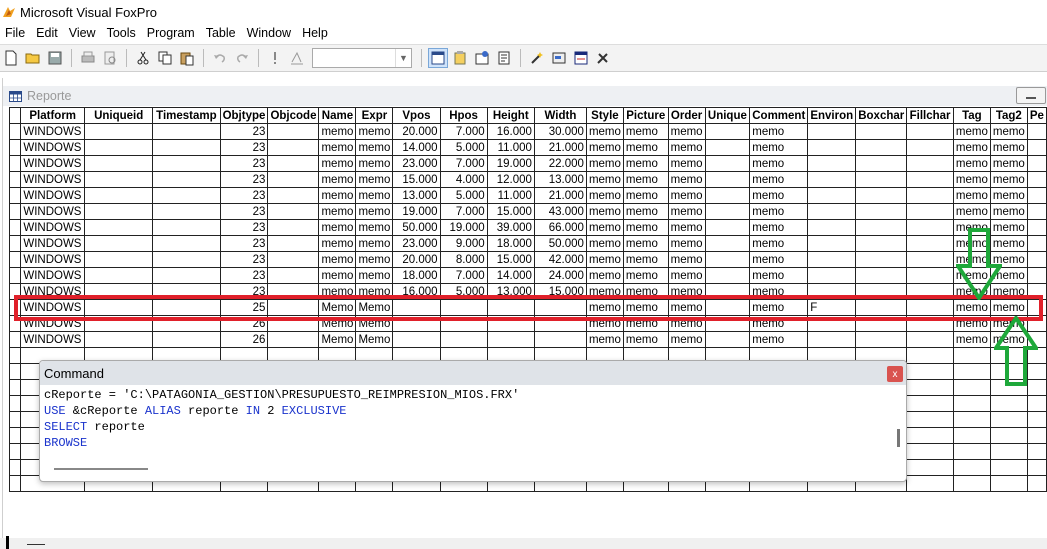 Image resolution: width=1047 pixels, height=549 pixels. I want to click on cell-height: 11.000, so click(510, 195).